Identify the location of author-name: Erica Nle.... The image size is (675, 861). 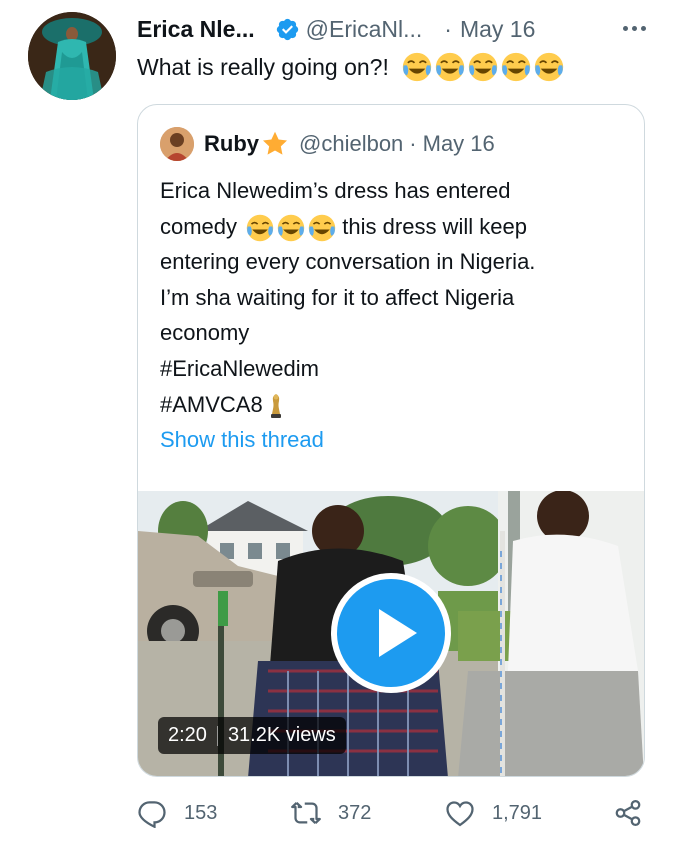
(196, 29).